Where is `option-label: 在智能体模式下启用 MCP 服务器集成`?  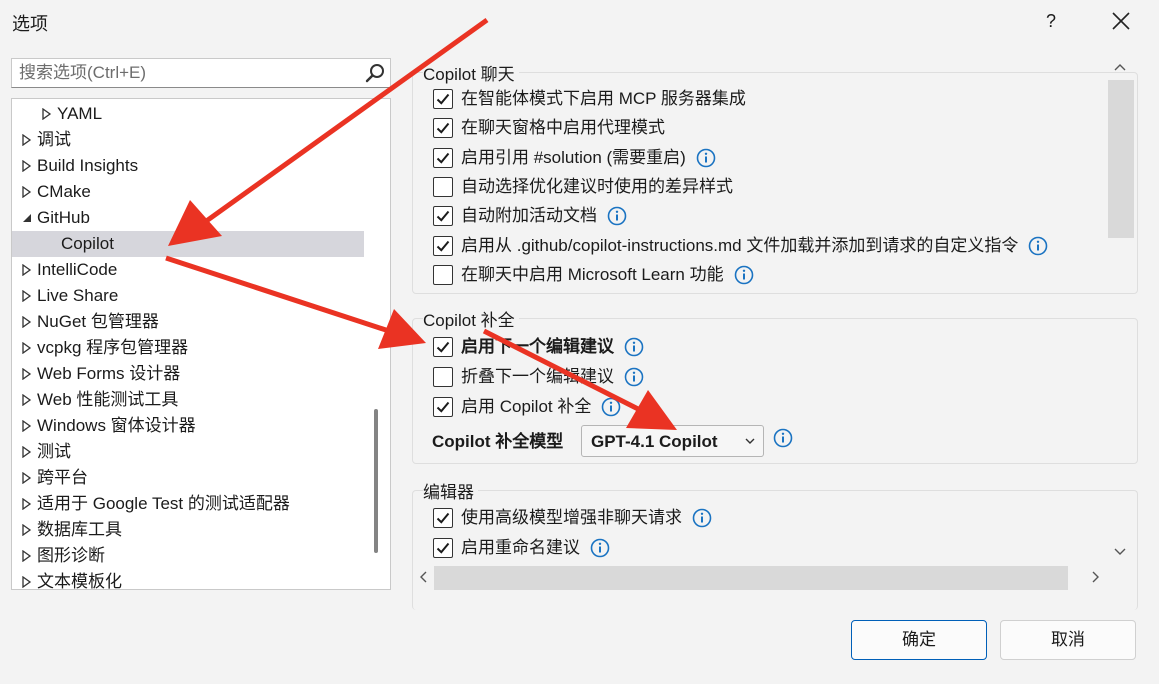
option-label: 在智能体模式下启用 MCP 服务器集成 is located at coordinates (603, 98).